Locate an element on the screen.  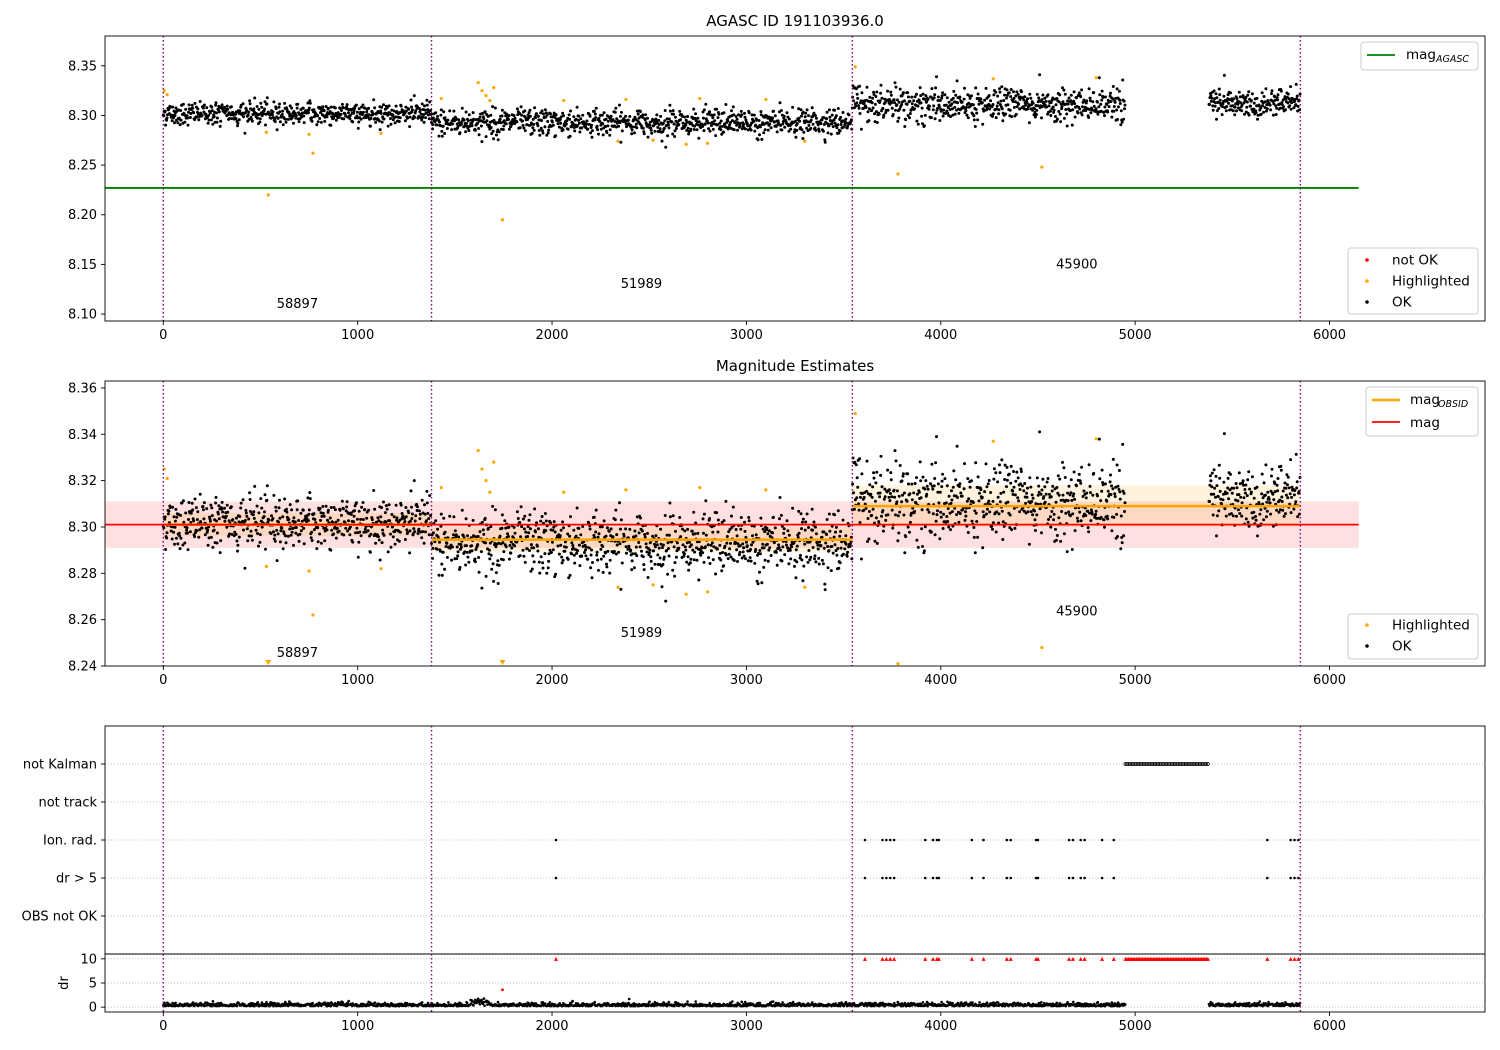
panel1-ytick-label-0: 8.10 is located at coordinates (82, 315).